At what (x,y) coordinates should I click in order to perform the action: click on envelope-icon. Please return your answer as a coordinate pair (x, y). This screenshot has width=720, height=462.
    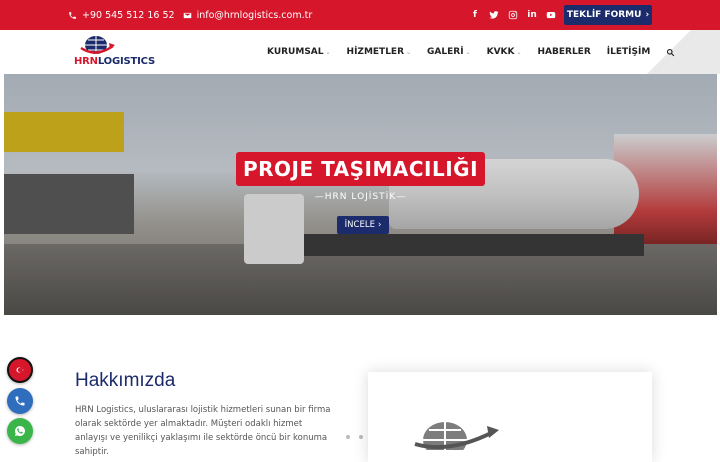
    Looking at the image, I should click on (187, 15).